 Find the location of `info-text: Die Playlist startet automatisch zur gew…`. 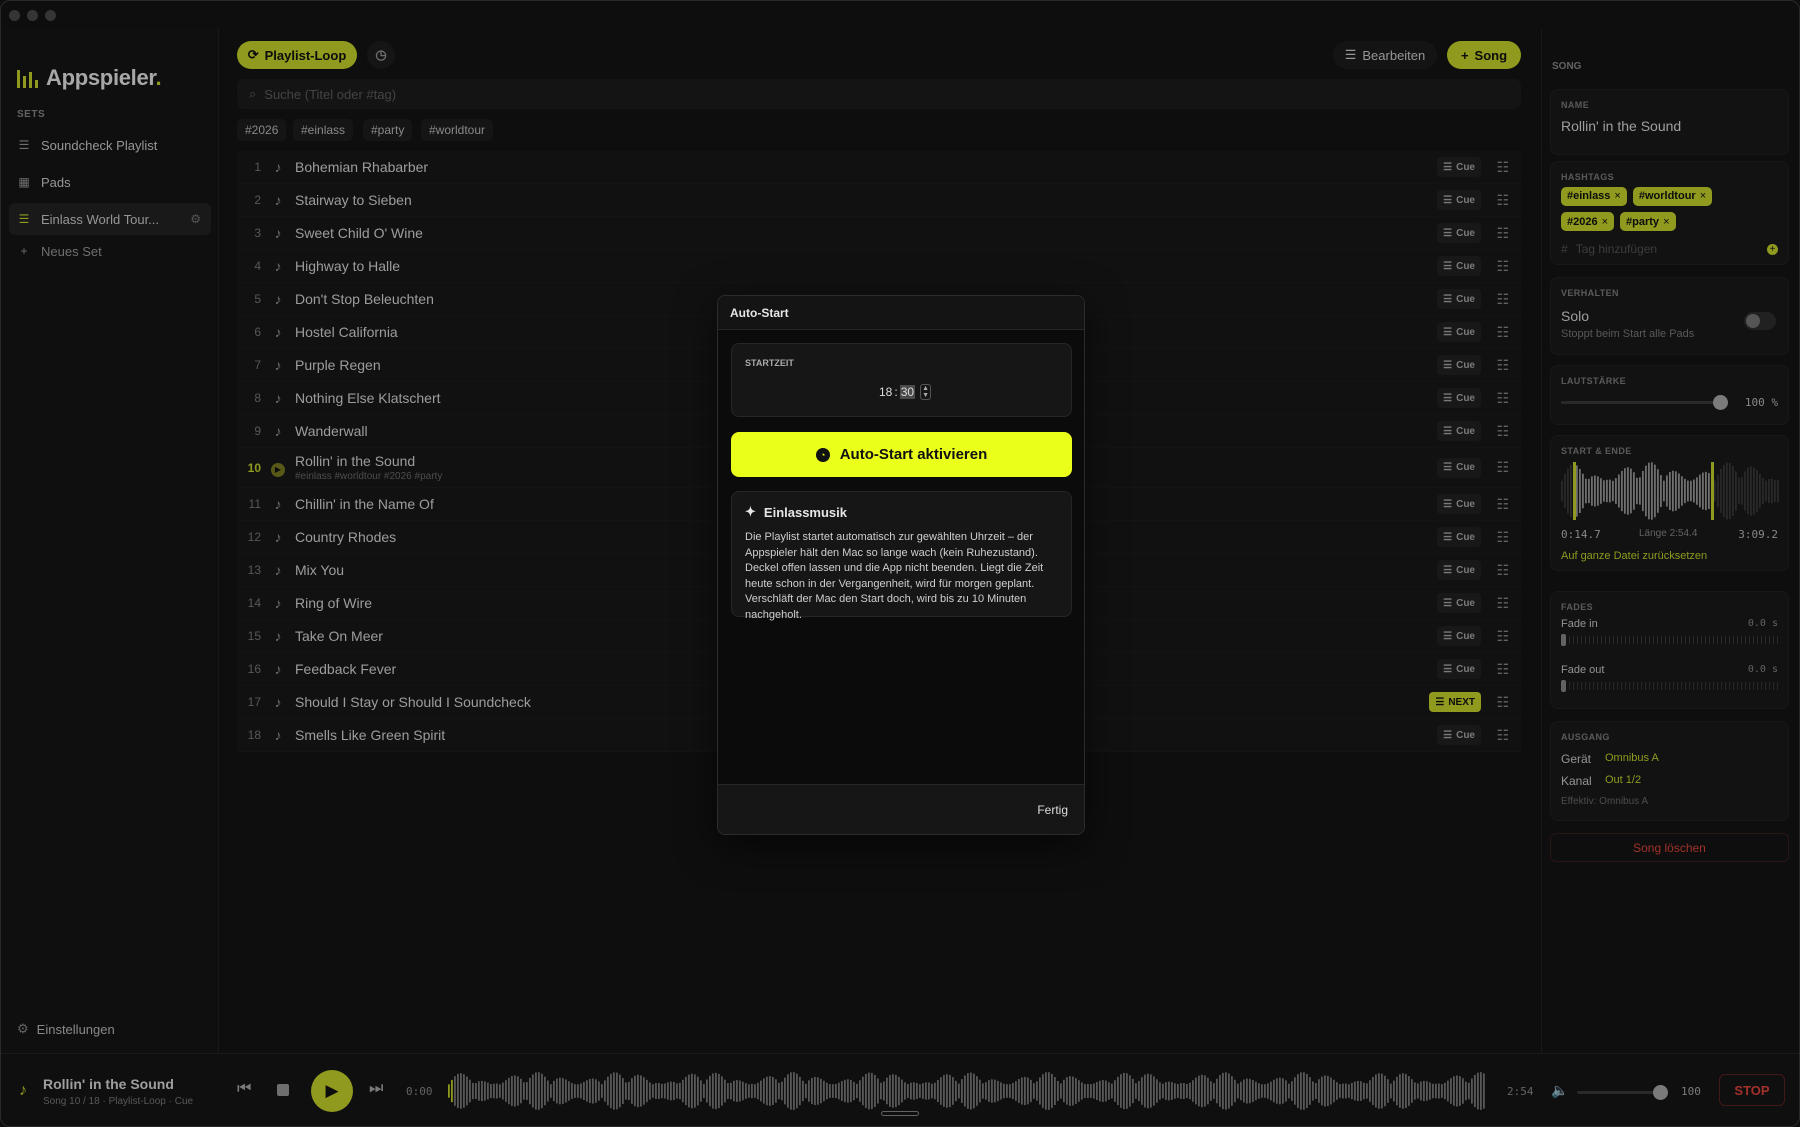

info-text: Die Playlist startet automatisch zur gew… is located at coordinates (894, 576).